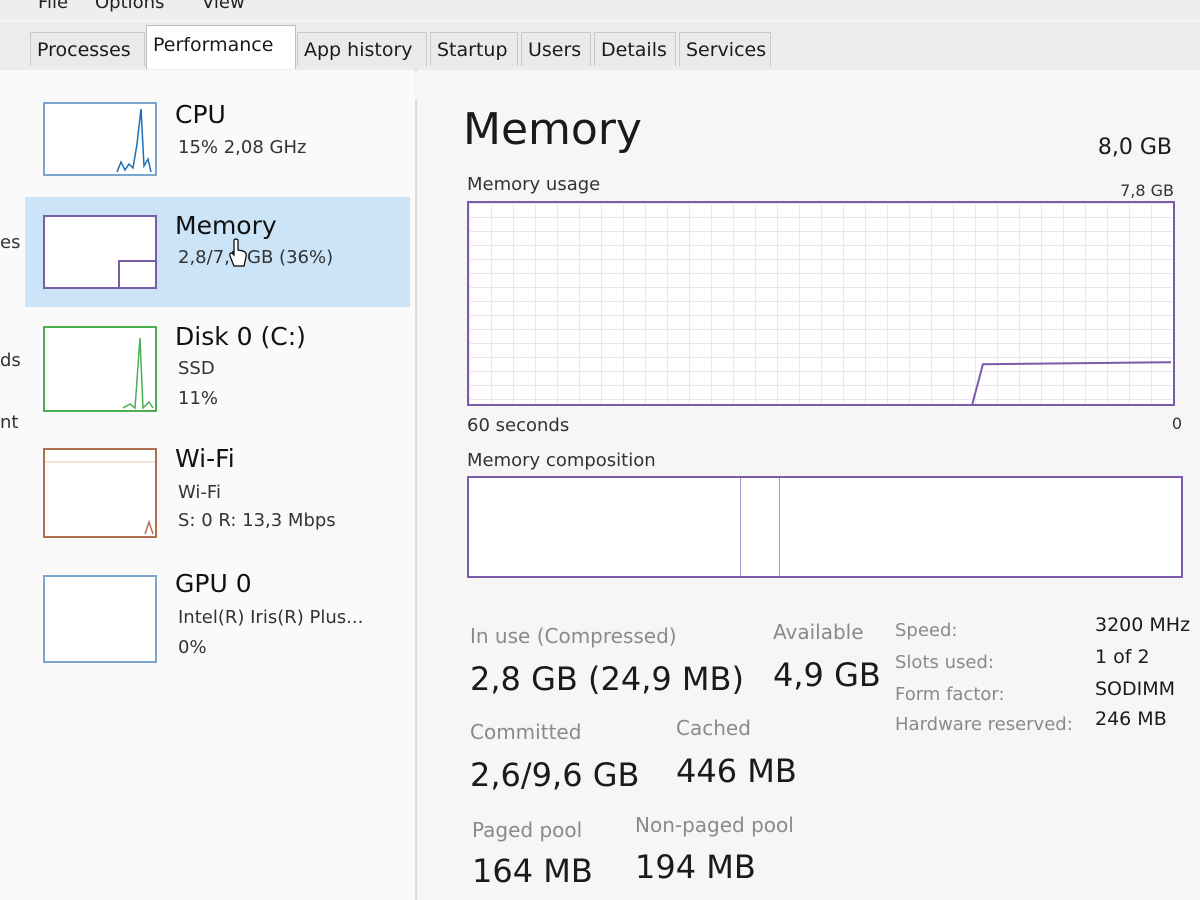 This screenshot has width=1200, height=900. What do you see at coordinates (605, 527) in the screenshot?
I see `composition-in-use-segment` at bounding box center [605, 527].